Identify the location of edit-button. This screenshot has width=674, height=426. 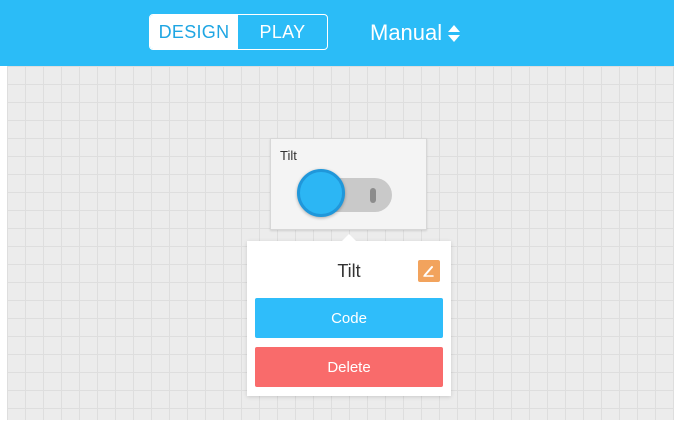
(429, 271).